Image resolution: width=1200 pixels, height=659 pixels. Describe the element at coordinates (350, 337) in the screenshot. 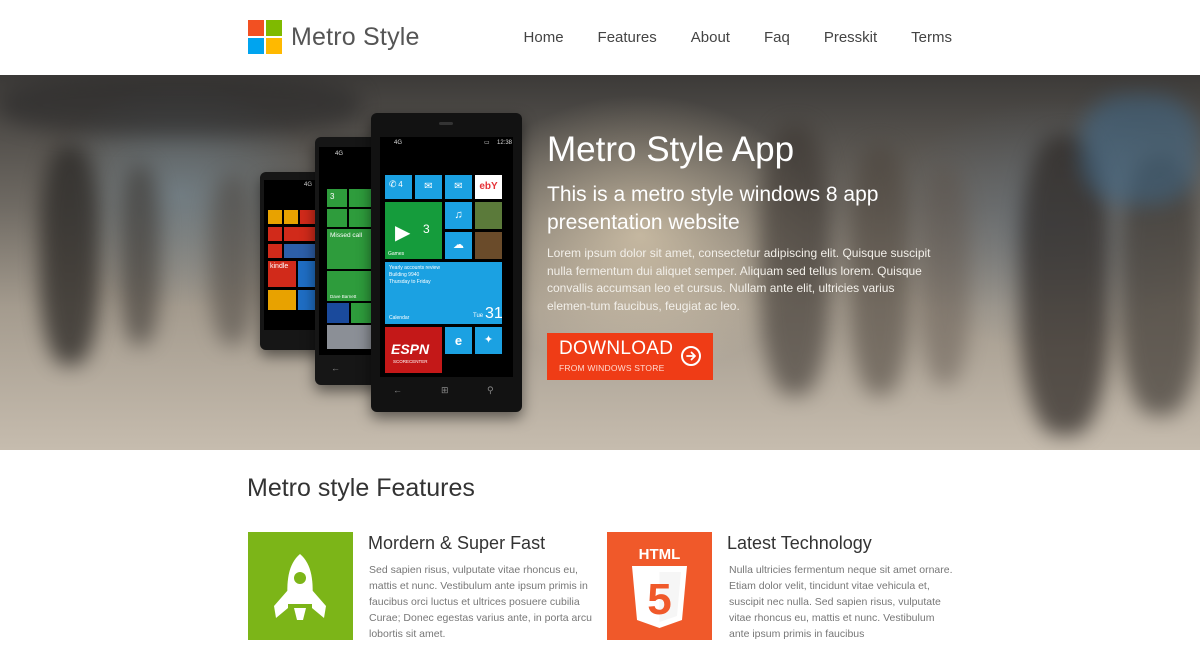

I see `photo-tile` at that location.